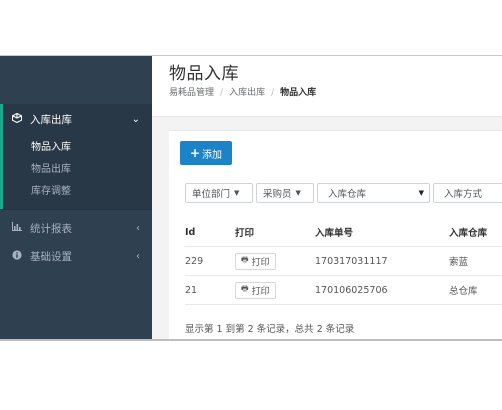  What do you see at coordinates (475, 232) in the screenshot?
I see `column-header: 入库仓库` at bounding box center [475, 232].